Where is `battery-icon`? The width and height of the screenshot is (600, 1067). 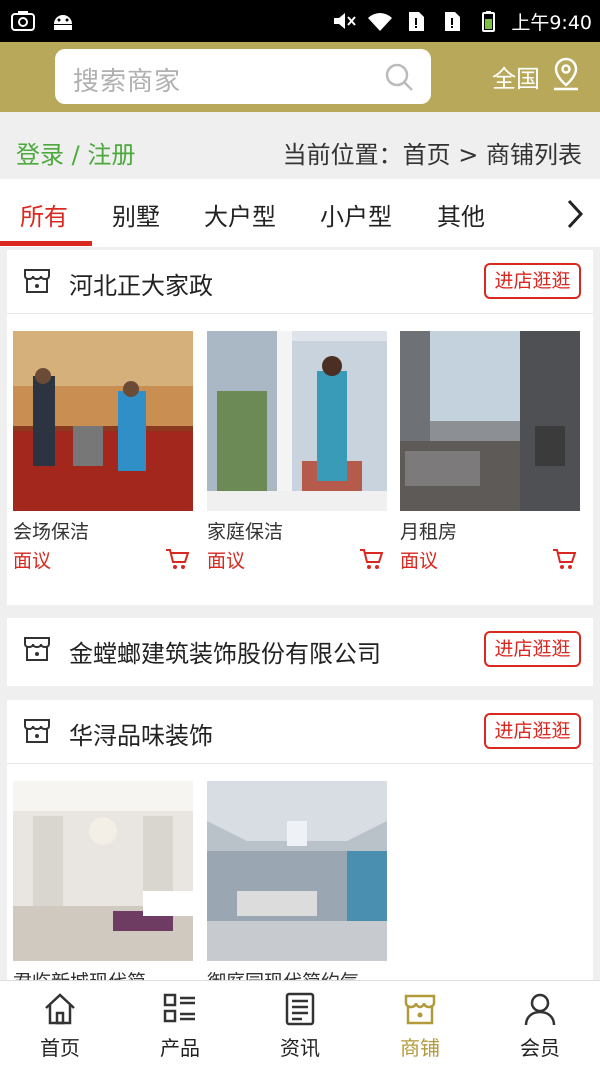
battery-icon is located at coordinates (489, 21).